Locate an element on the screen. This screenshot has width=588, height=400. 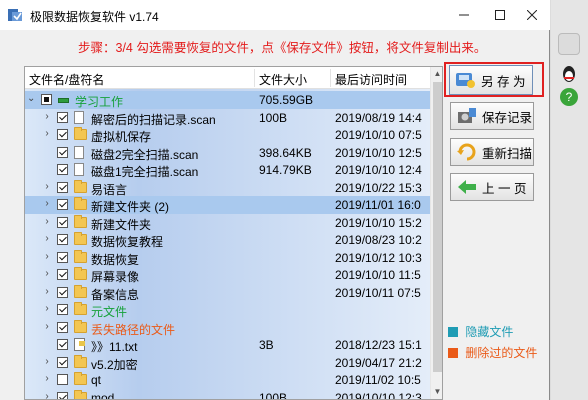
table-row: 磁盘1完全扫描.scan 914.79KB 2019/10/10 12:4 is located at coordinates (227, 170).